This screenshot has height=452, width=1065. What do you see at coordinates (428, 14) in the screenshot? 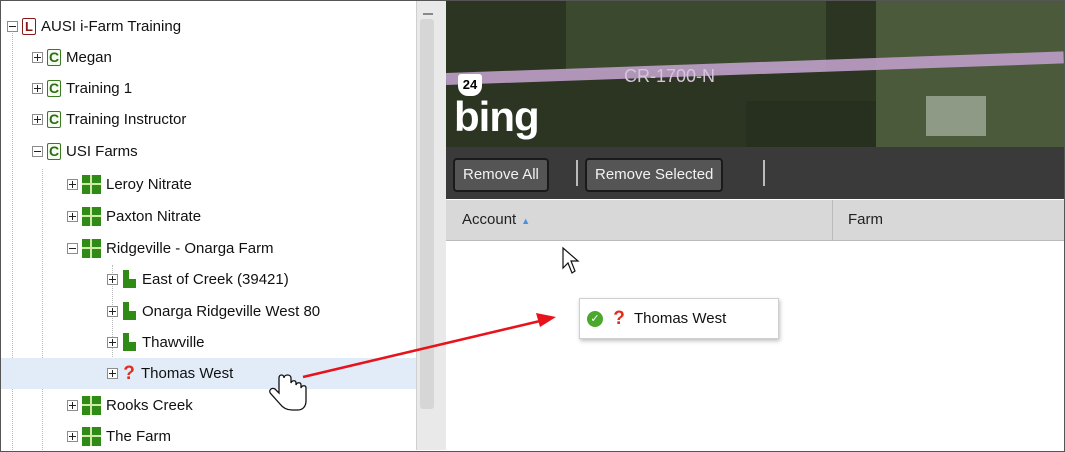
I see `collapse-handle` at bounding box center [428, 14].